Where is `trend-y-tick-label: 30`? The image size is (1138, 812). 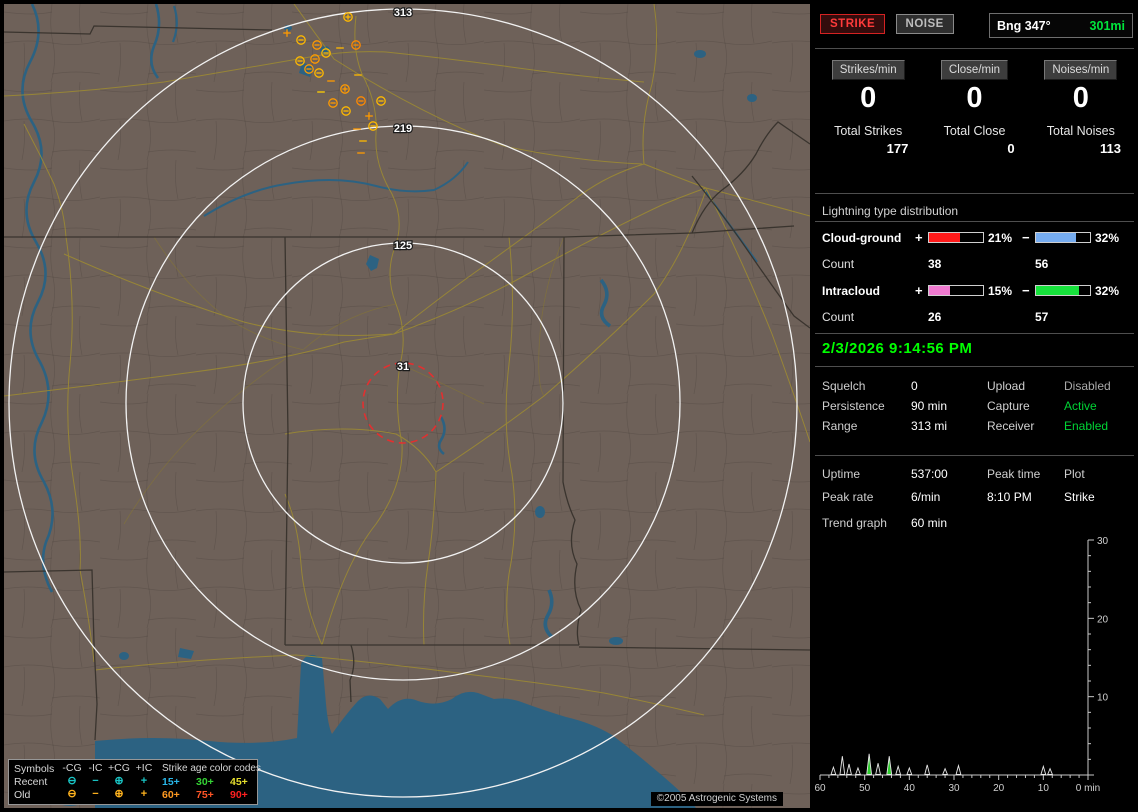
trend-y-tick-label: 30 is located at coordinates (1103, 541).